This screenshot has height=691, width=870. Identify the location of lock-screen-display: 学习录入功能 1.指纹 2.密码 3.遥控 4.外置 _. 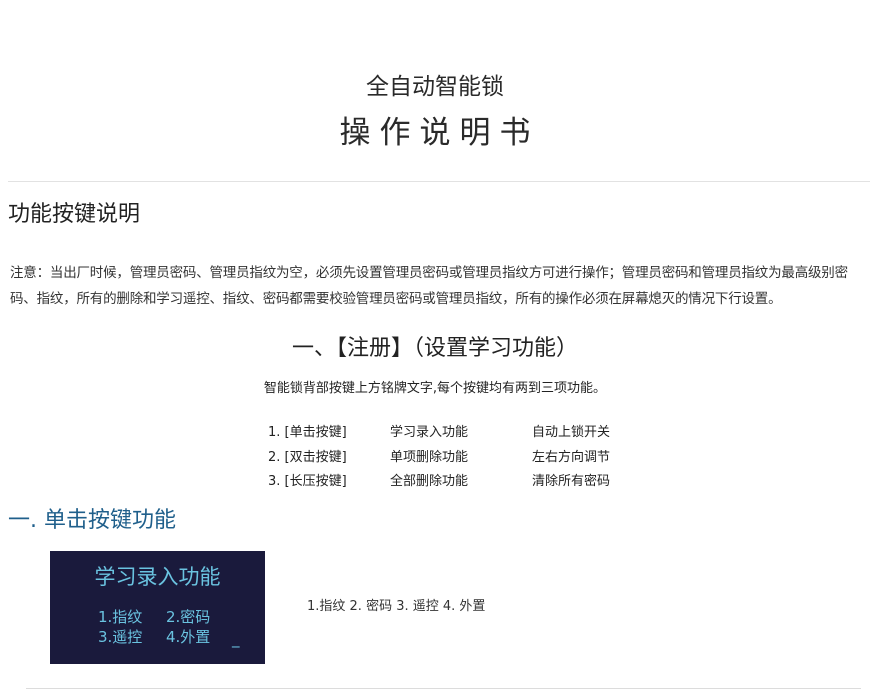
(157, 607).